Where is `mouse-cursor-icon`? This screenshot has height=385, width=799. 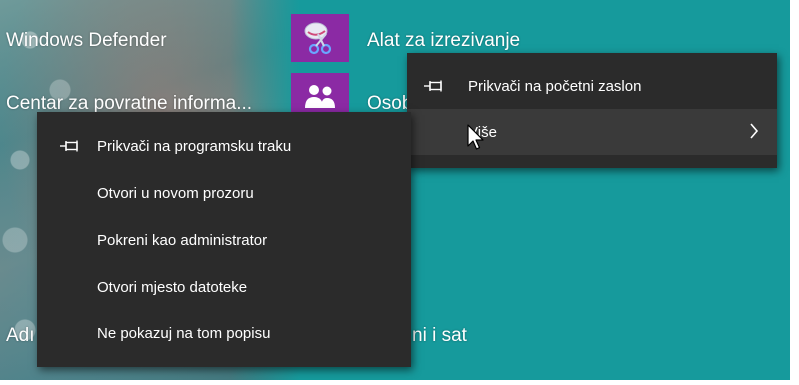
mouse-cursor-icon is located at coordinates (475, 137).